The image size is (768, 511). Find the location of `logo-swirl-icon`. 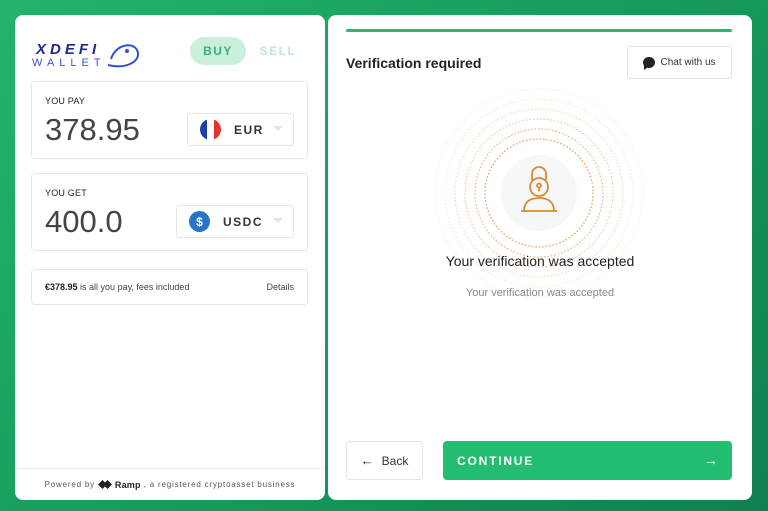

logo-swirl-icon is located at coordinates (123, 56).